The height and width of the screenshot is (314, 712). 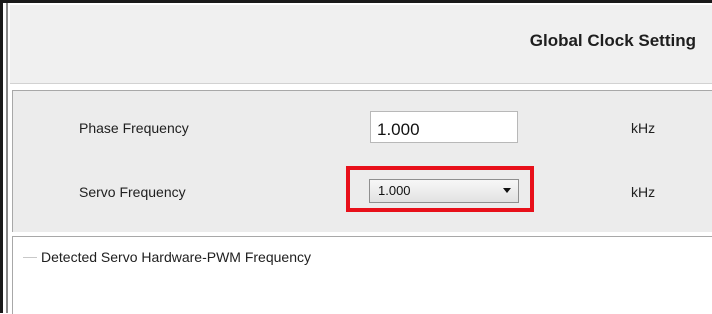 What do you see at coordinates (394, 190) in the screenshot?
I see `servo-frequency-selected-value: 1.000` at bounding box center [394, 190].